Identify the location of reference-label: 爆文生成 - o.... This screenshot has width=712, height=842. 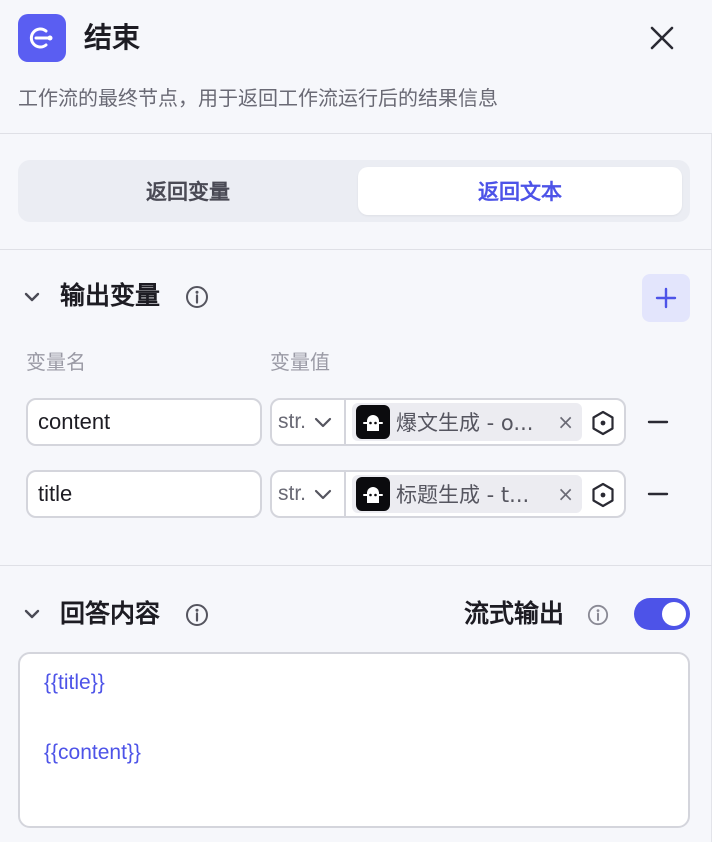
(465, 423).